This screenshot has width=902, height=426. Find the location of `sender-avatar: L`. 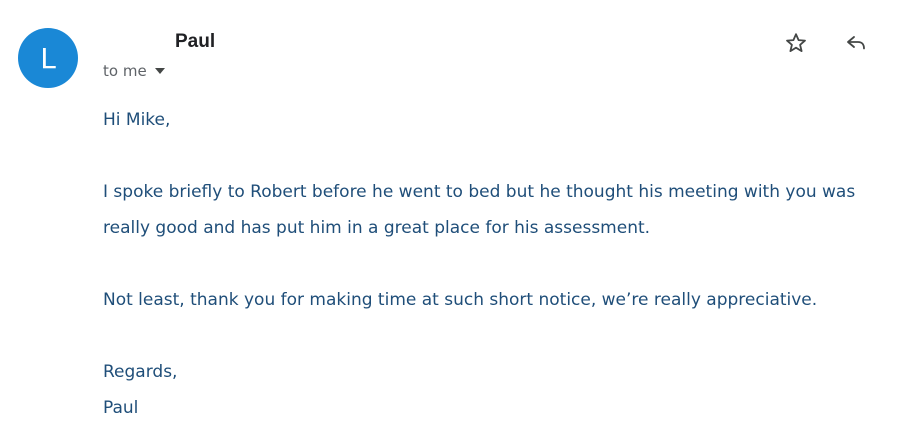

sender-avatar: L is located at coordinates (48, 58).